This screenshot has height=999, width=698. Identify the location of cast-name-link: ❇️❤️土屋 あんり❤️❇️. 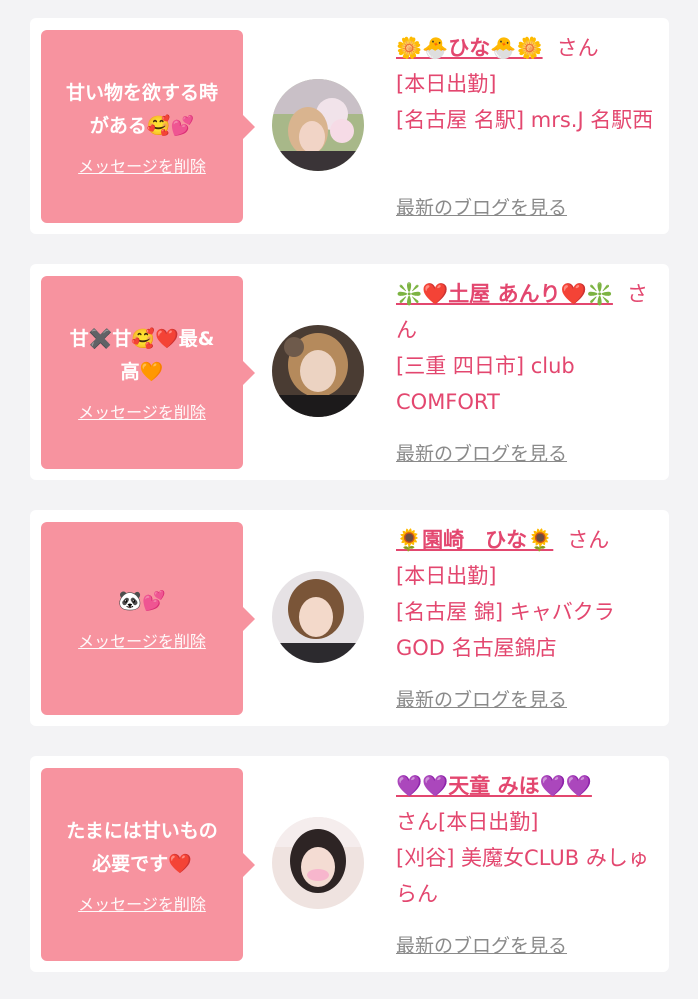
(504, 294).